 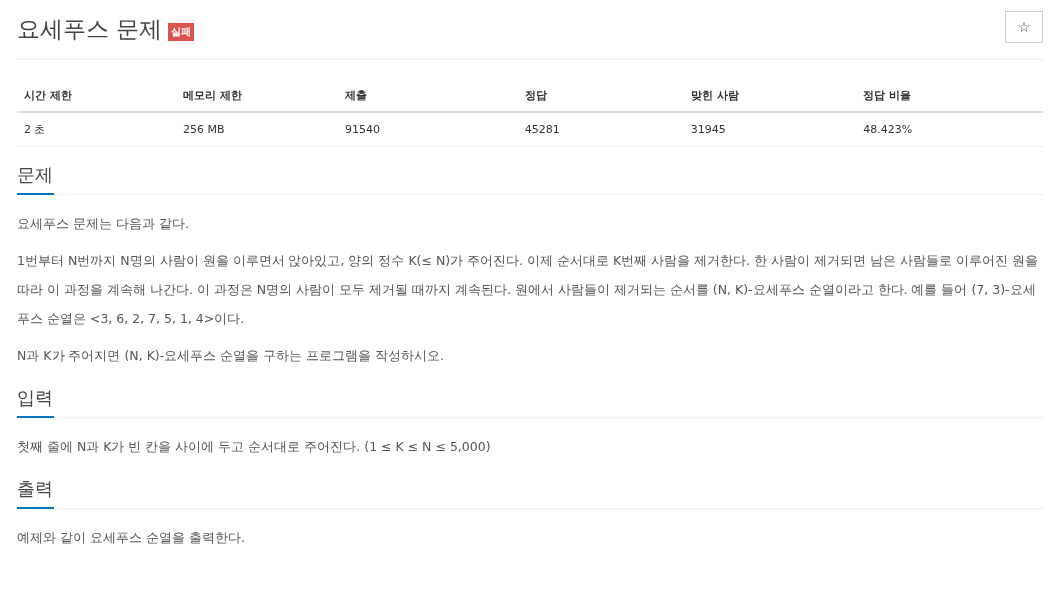 I want to click on column-header: 제출, so click(x=428, y=96).